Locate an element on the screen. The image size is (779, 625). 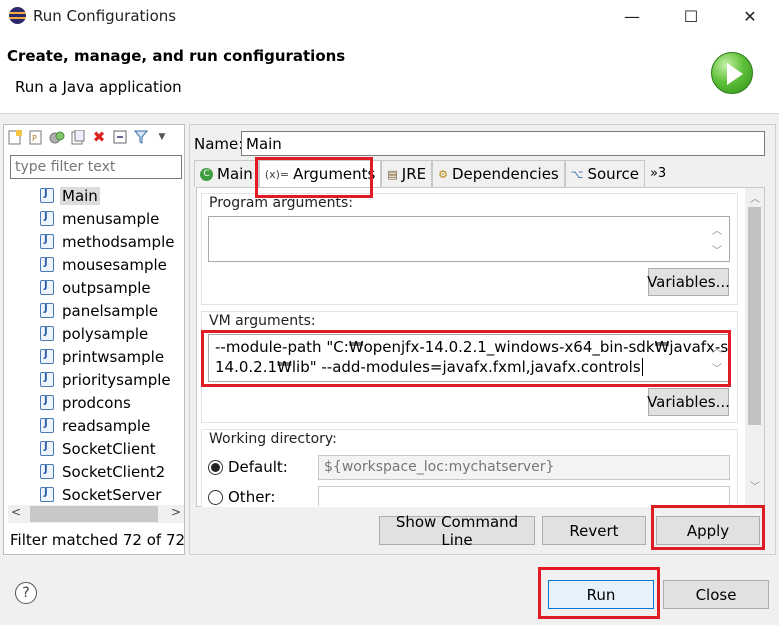
scroll-left-icon: < is located at coordinates (16, 512).